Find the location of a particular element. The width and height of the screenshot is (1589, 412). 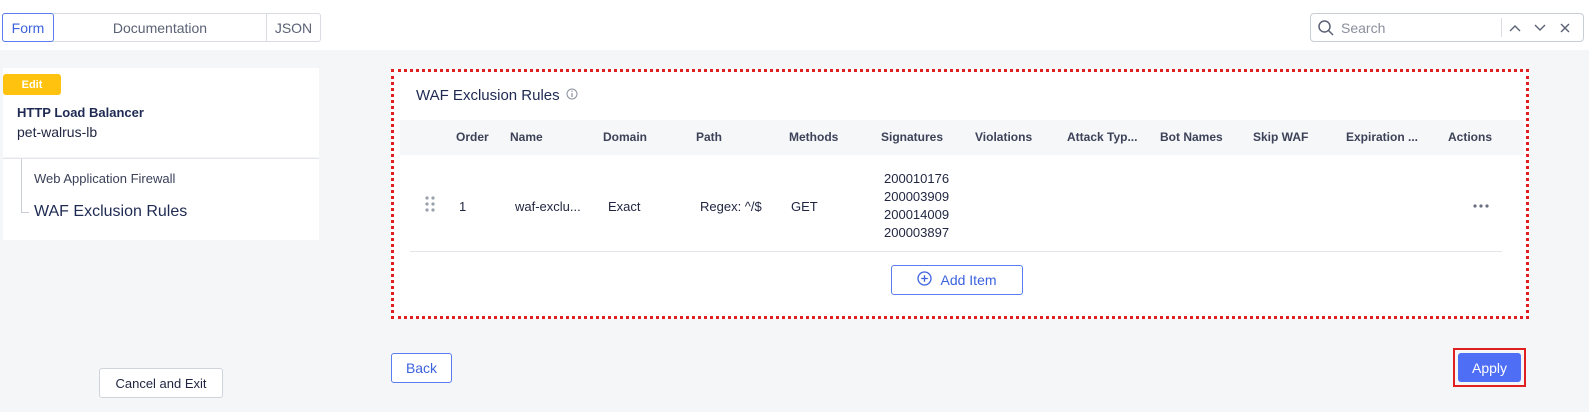

view-tabs: Form Documentation JSON is located at coordinates (161, 27).